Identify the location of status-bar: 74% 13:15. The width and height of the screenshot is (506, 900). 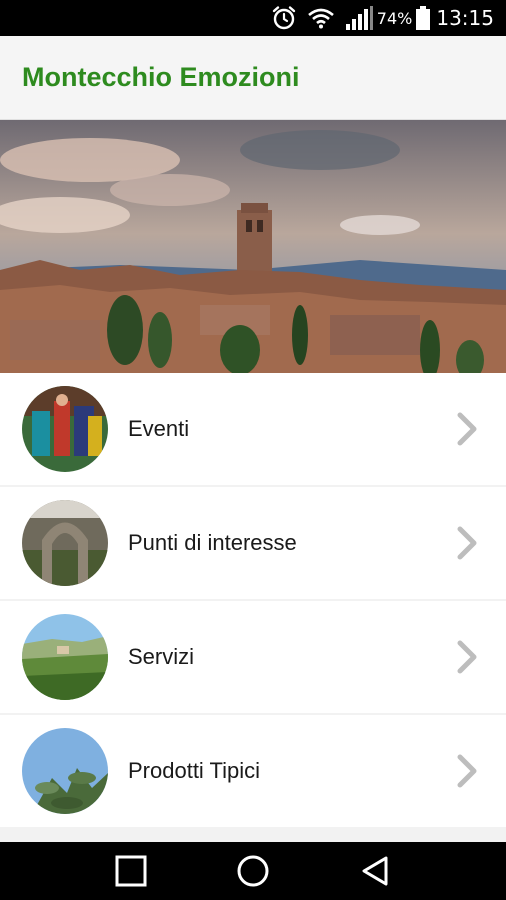
(253, 18).